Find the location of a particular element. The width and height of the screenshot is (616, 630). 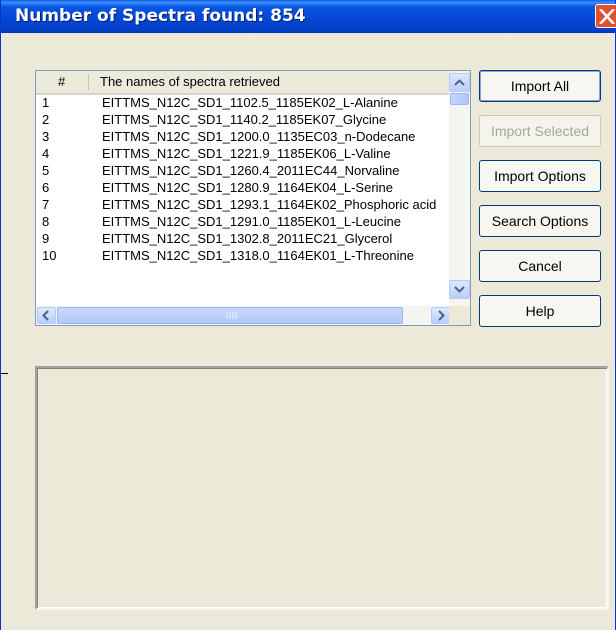

divider-mark is located at coordinates (4, 373).